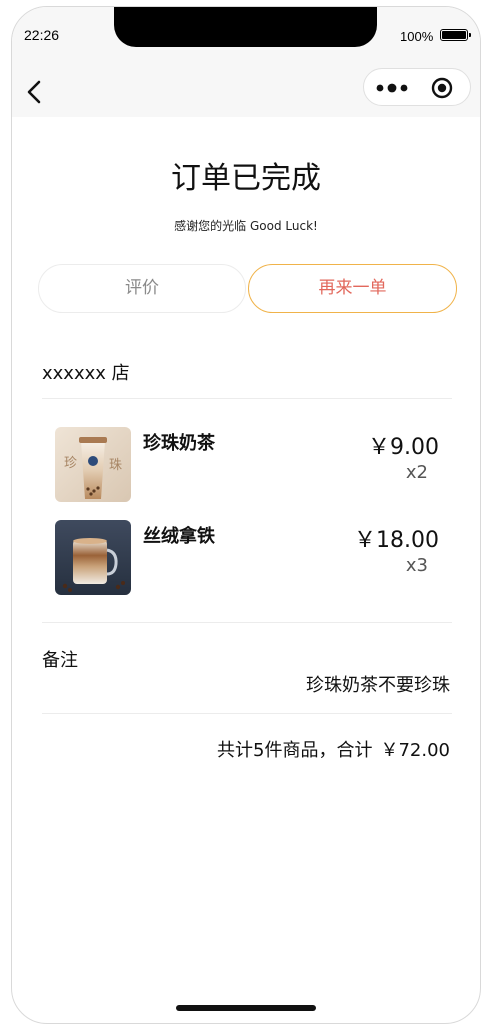 Image resolution: width=491 pixels, height=1030 pixels. I want to click on status-time: 22:26, so click(42, 35).